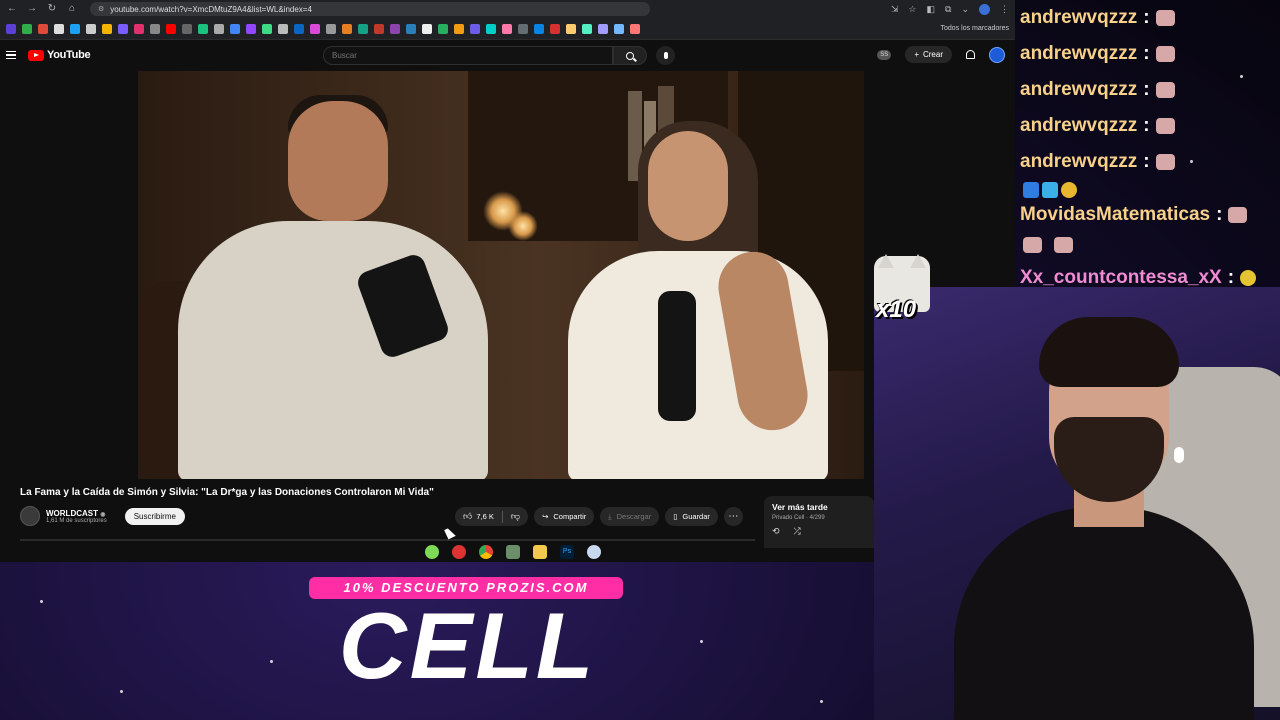 The height and width of the screenshot is (720, 1280). Describe the element at coordinates (11, 55) in the screenshot. I see `hamburger-menu-icon` at that location.